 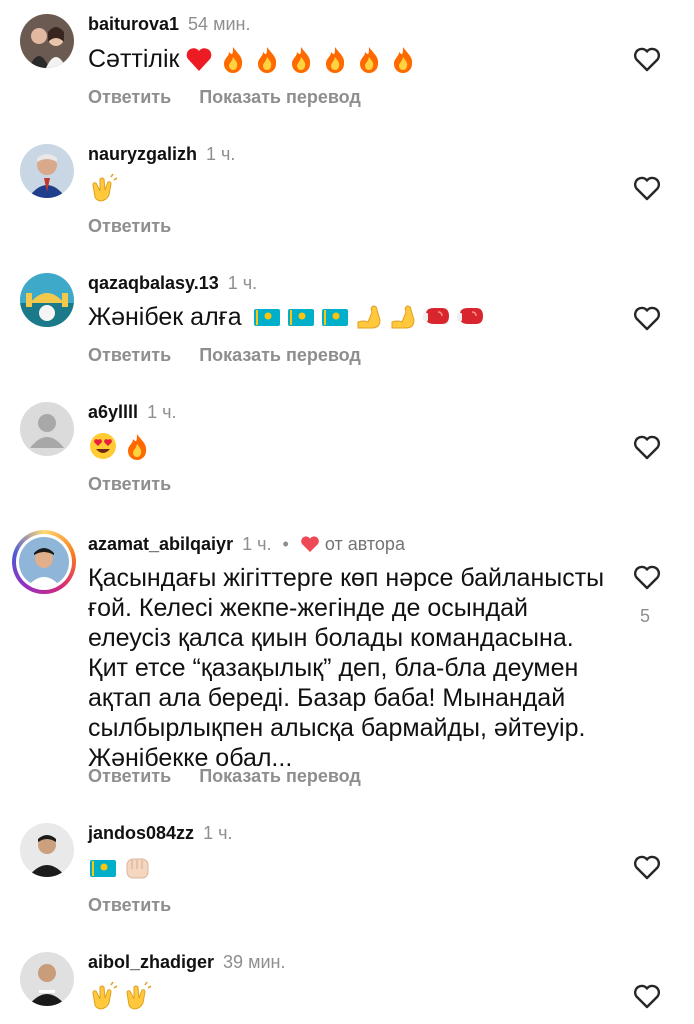 What do you see at coordinates (103, 446) in the screenshot?
I see `heart-eyes-icon` at bounding box center [103, 446].